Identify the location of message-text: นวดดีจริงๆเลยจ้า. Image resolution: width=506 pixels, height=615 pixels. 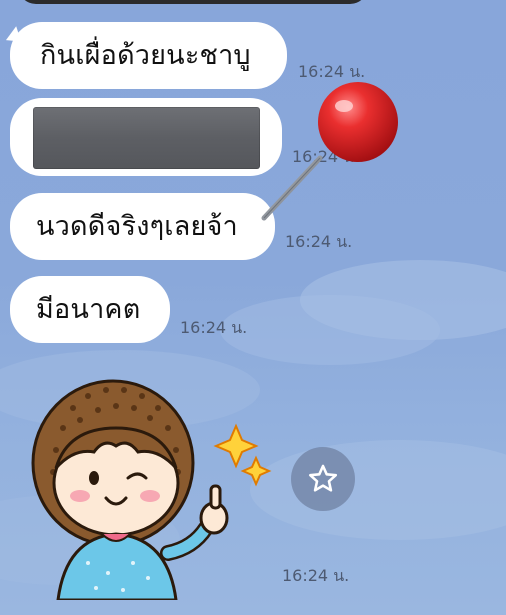
(137, 226).